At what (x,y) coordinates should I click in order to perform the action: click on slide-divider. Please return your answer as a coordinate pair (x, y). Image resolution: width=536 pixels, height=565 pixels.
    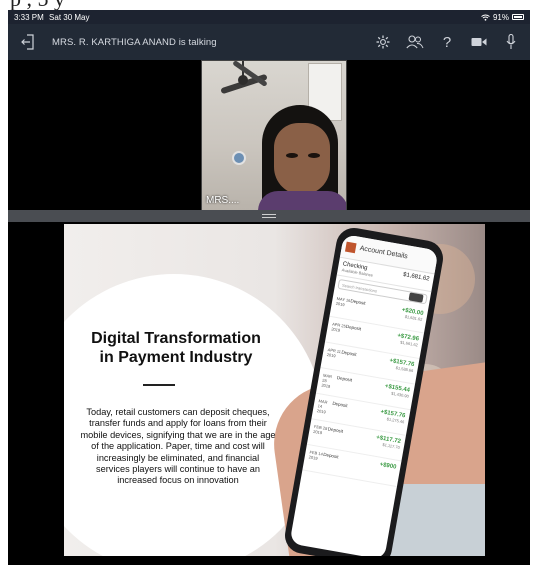
    Looking at the image, I should click on (159, 385).